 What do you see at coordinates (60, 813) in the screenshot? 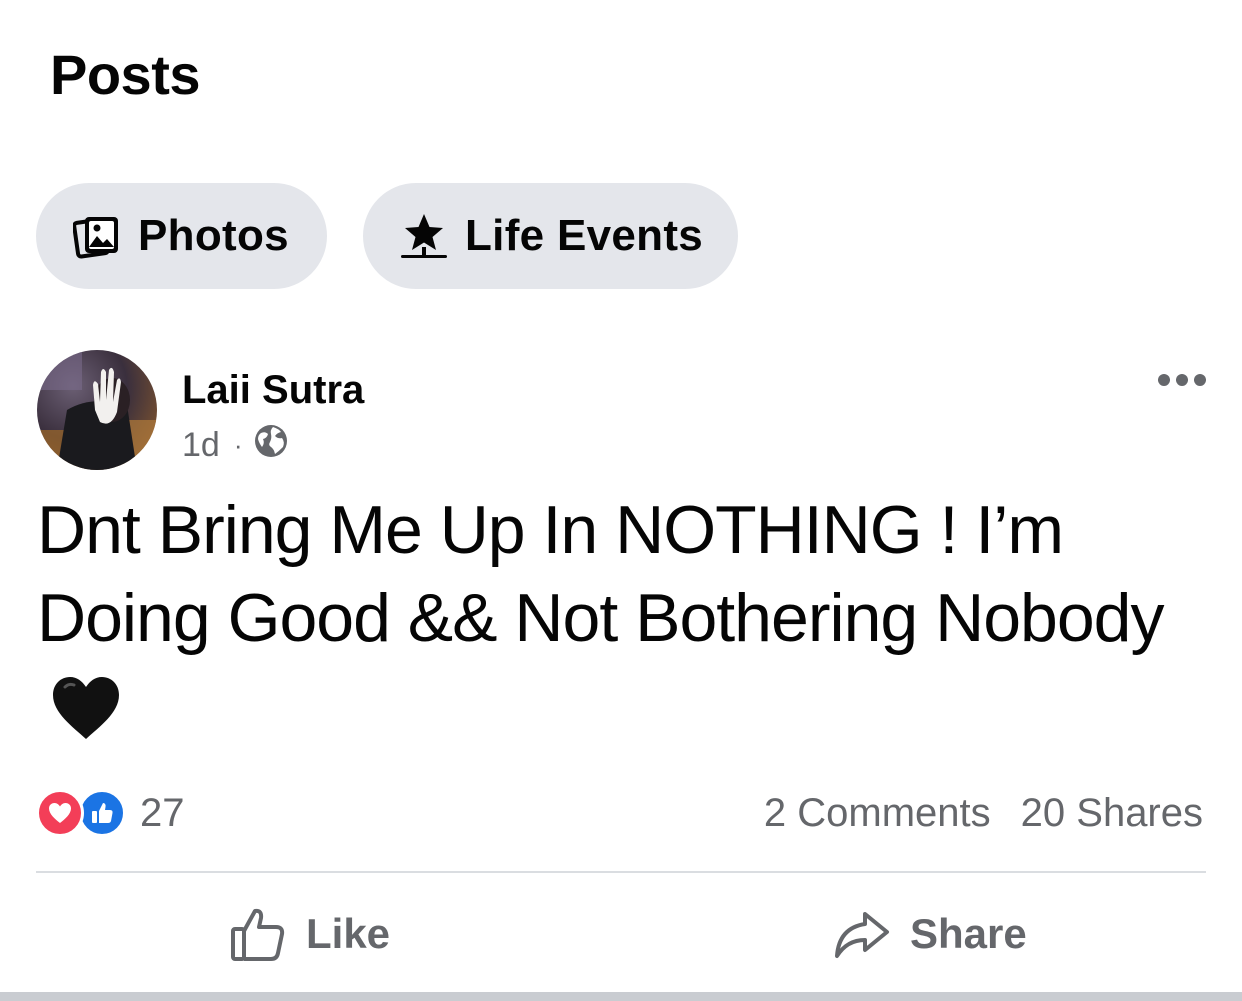
I see `love-reaction-icon` at bounding box center [60, 813].